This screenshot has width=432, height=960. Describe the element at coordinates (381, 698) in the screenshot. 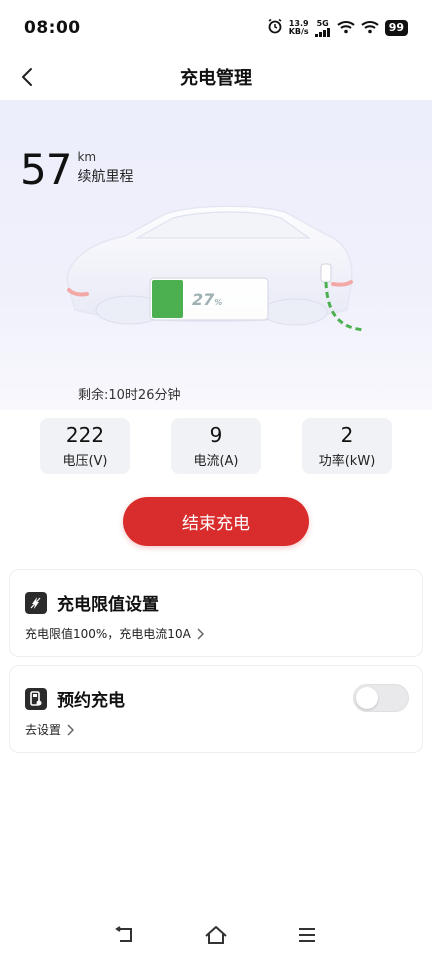

I see `scheduled-charging-toggle` at that location.